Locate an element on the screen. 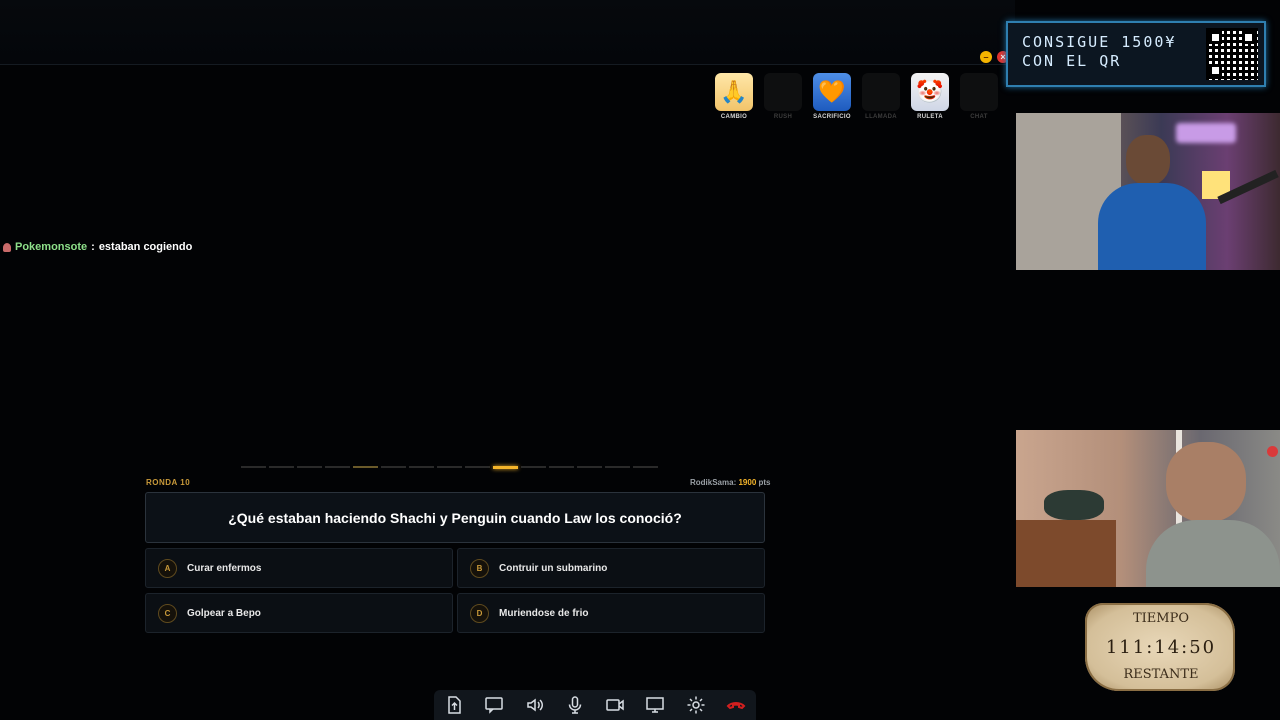 This screenshot has height=720, width=1280. video-camera-icon is located at coordinates (615, 705).